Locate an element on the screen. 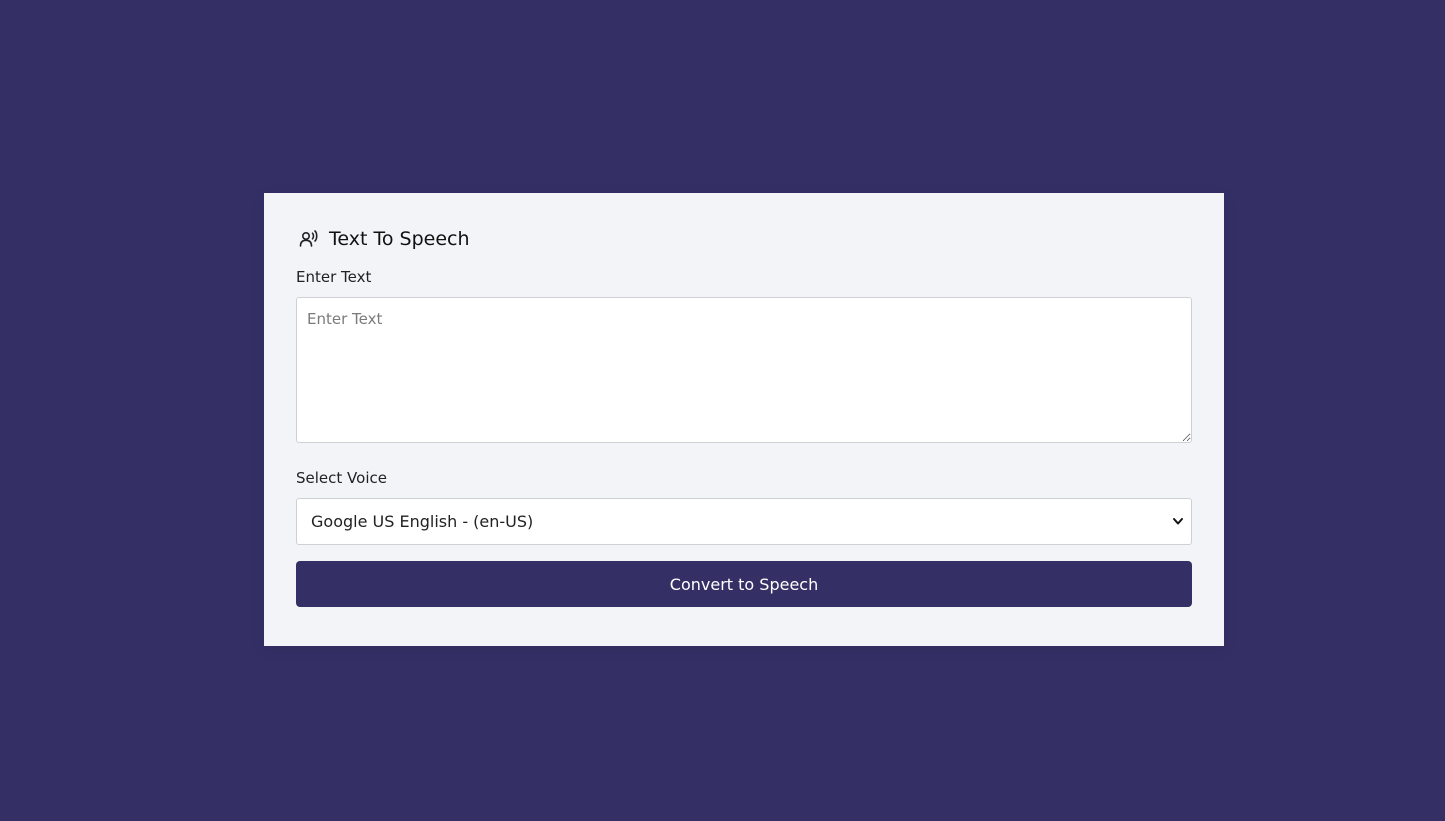 The width and height of the screenshot is (1445, 821). page-title: Text To Speech is located at coordinates (399, 239).